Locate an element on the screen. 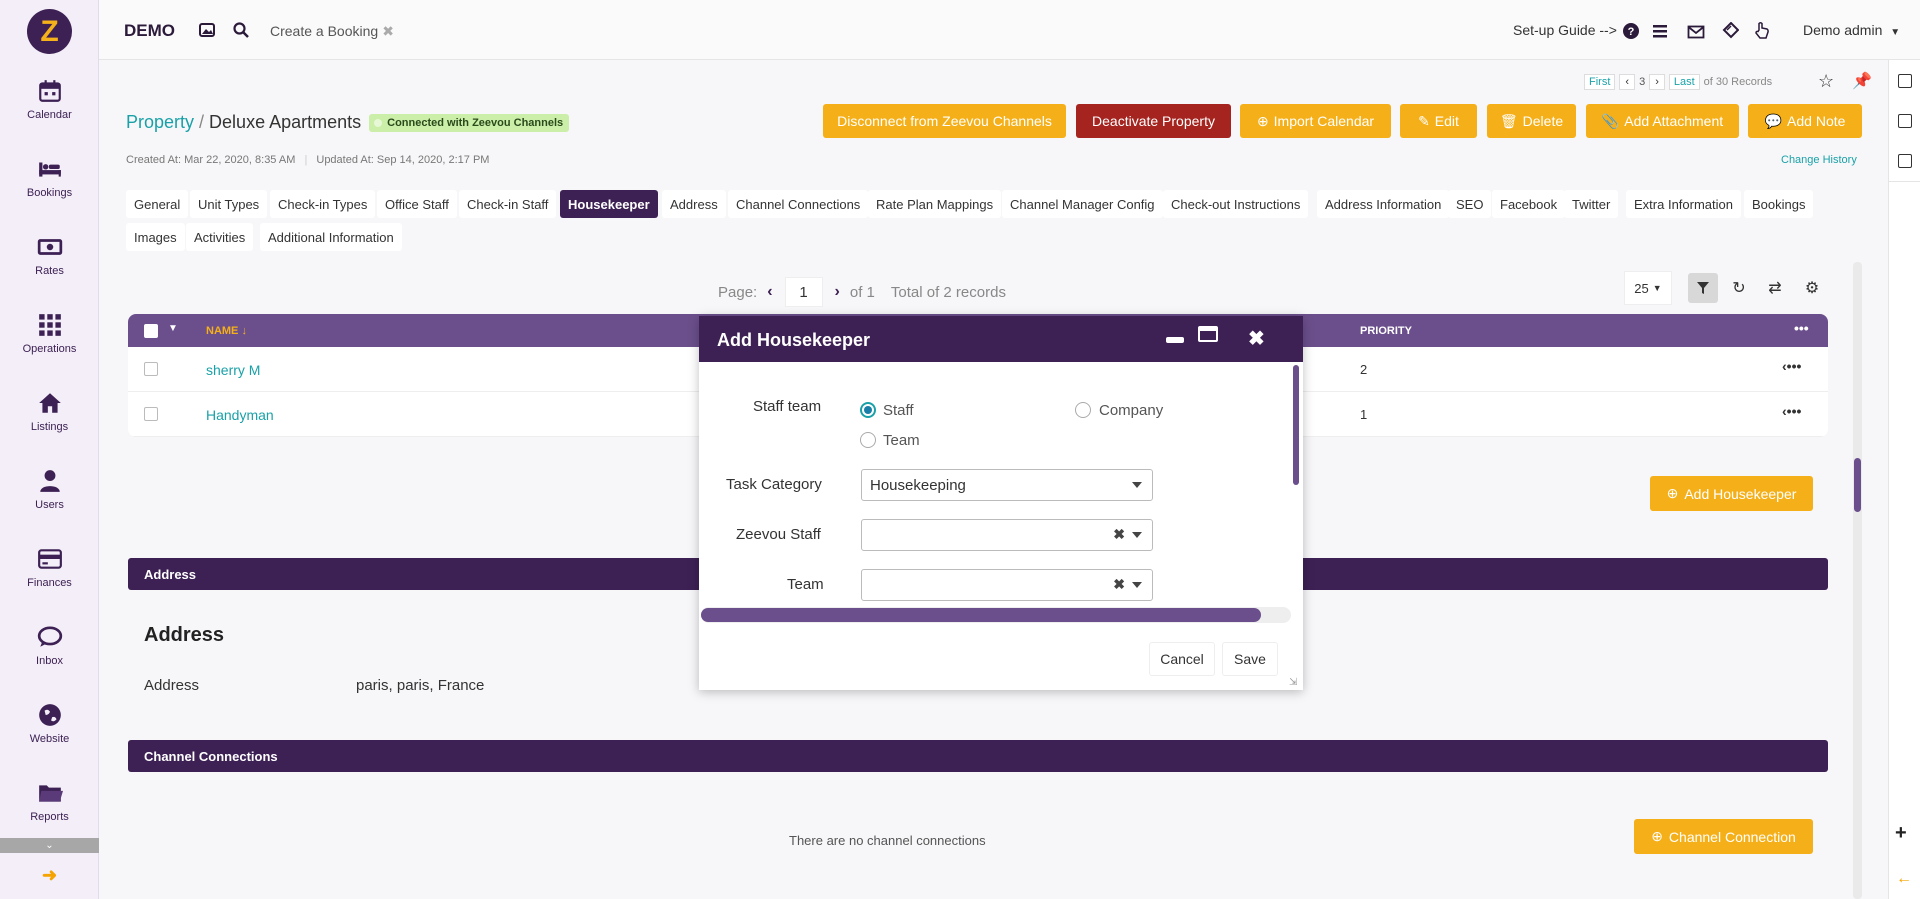 The height and width of the screenshot is (899, 1920). close-tab-icon: ✖ is located at coordinates (388, 31).